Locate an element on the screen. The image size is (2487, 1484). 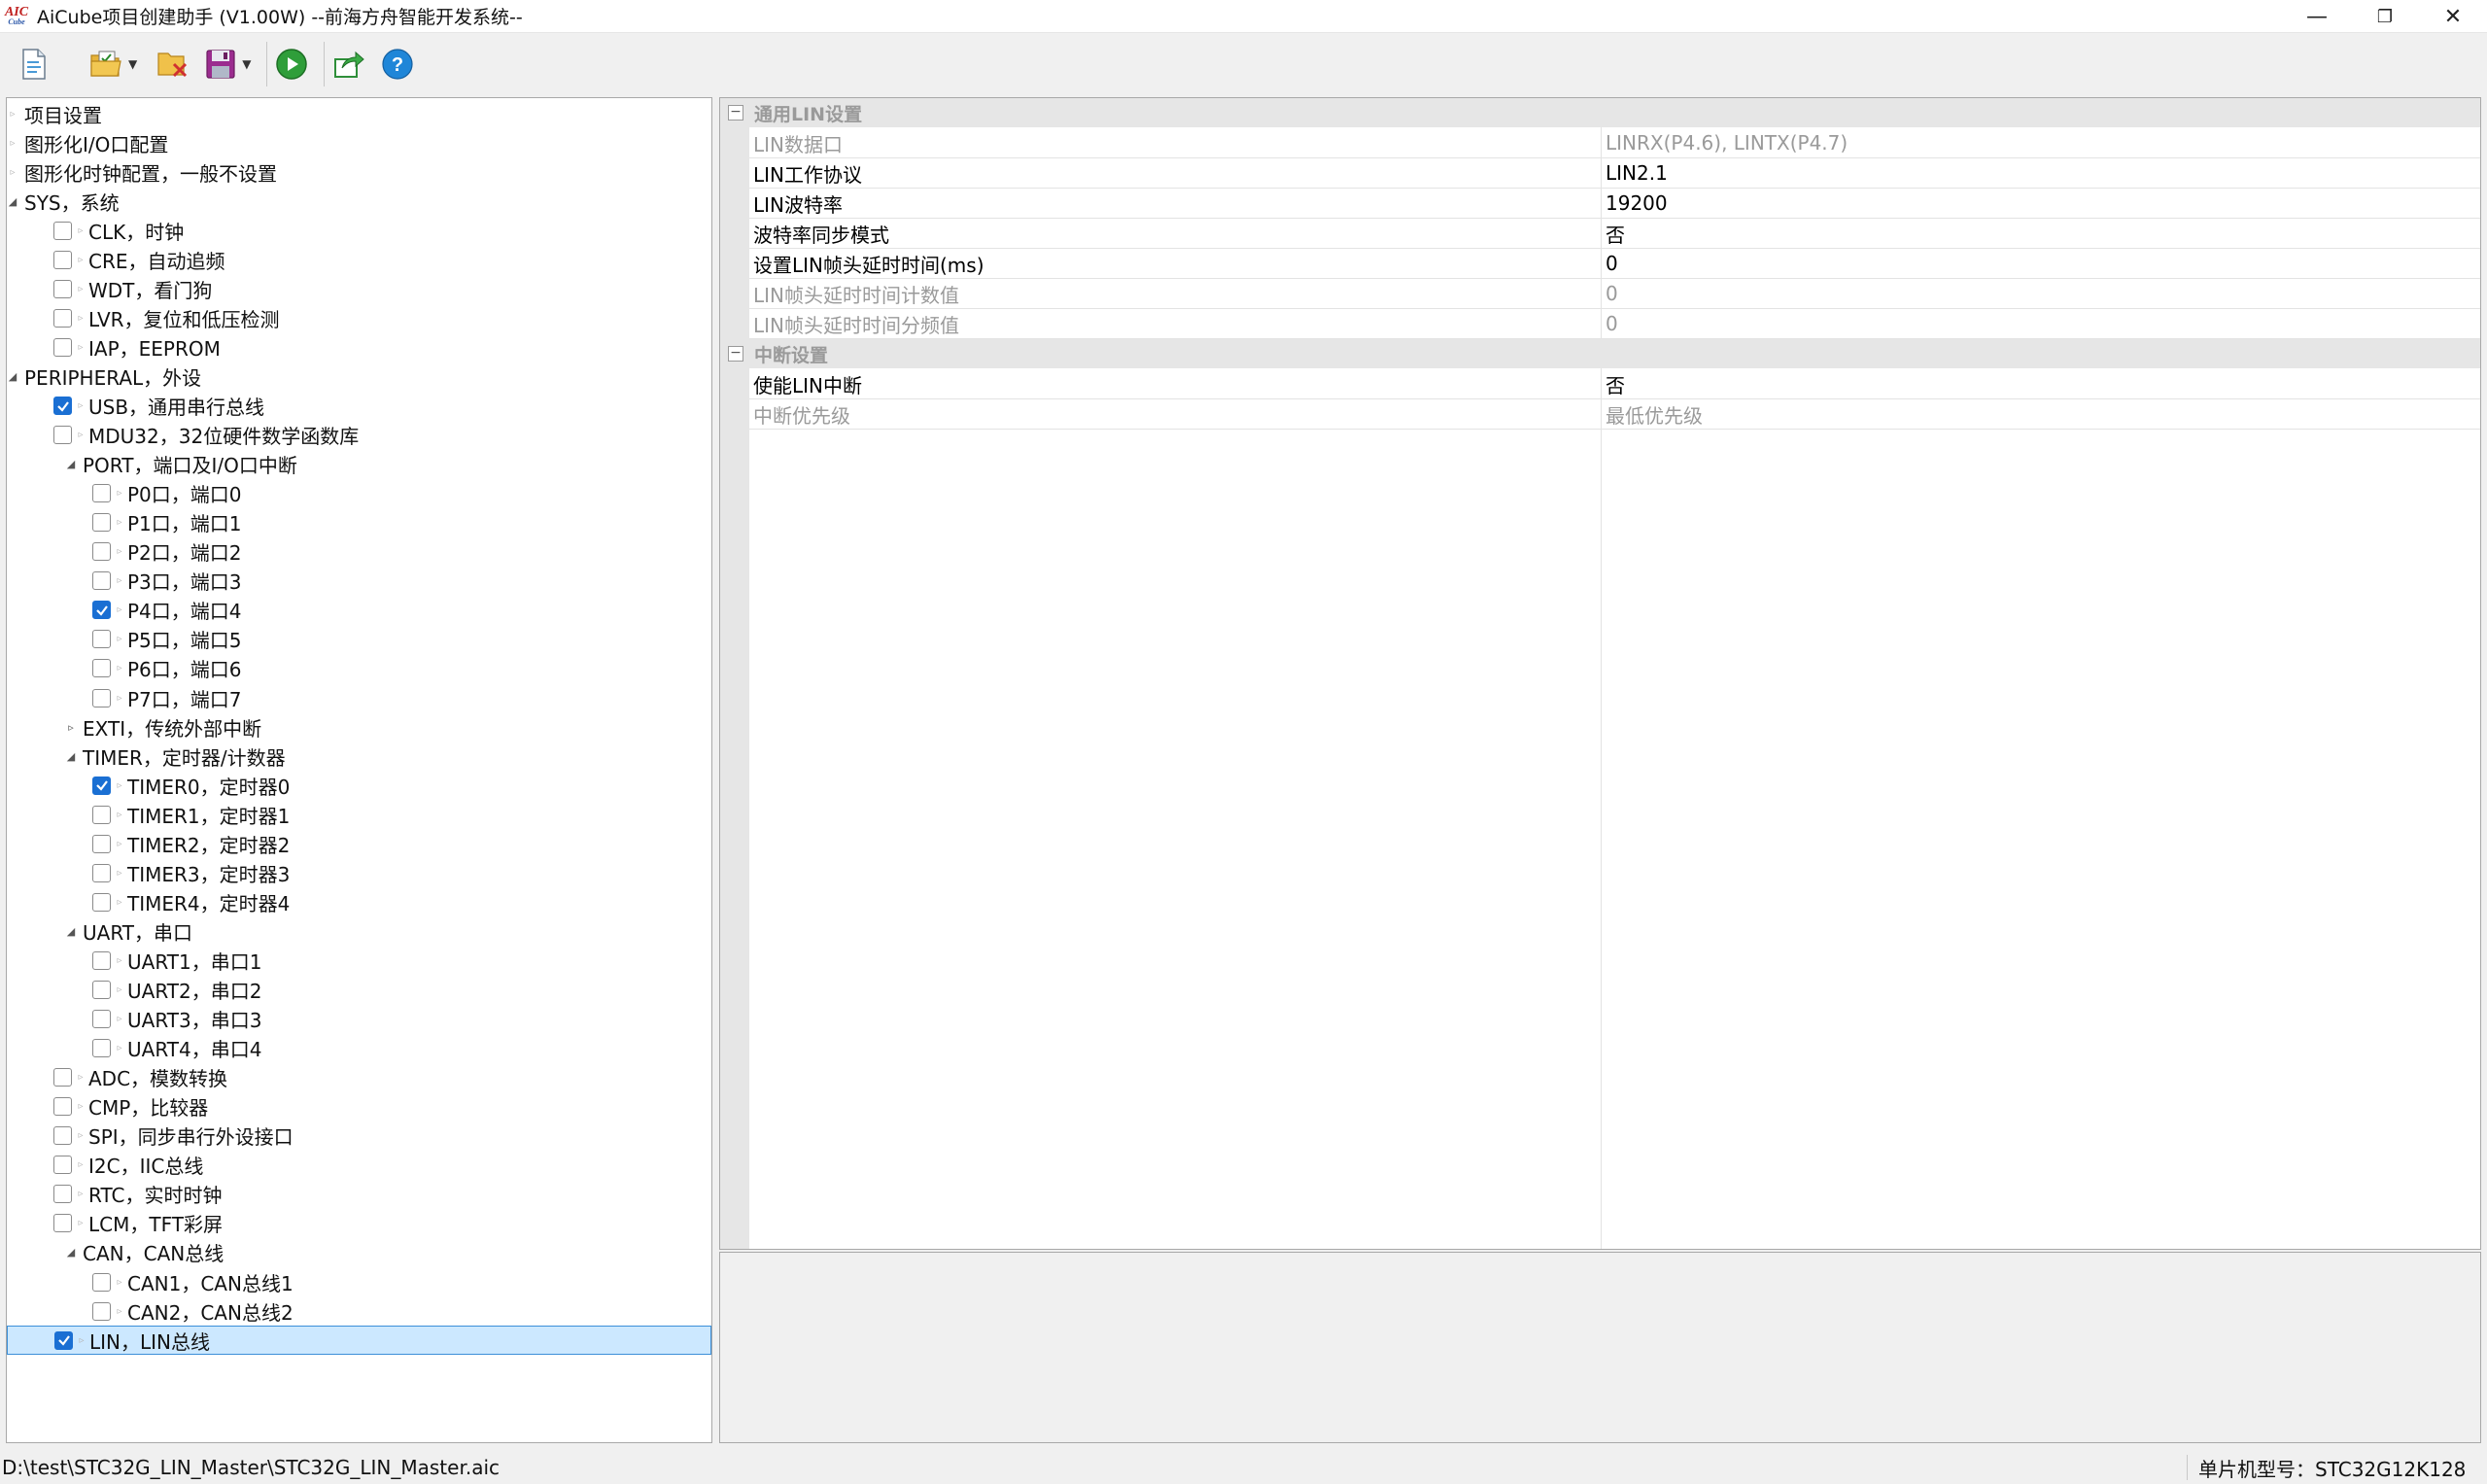
tree-item-checkable: ▹ WDT，看门狗 is located at coordinates (359, 288).